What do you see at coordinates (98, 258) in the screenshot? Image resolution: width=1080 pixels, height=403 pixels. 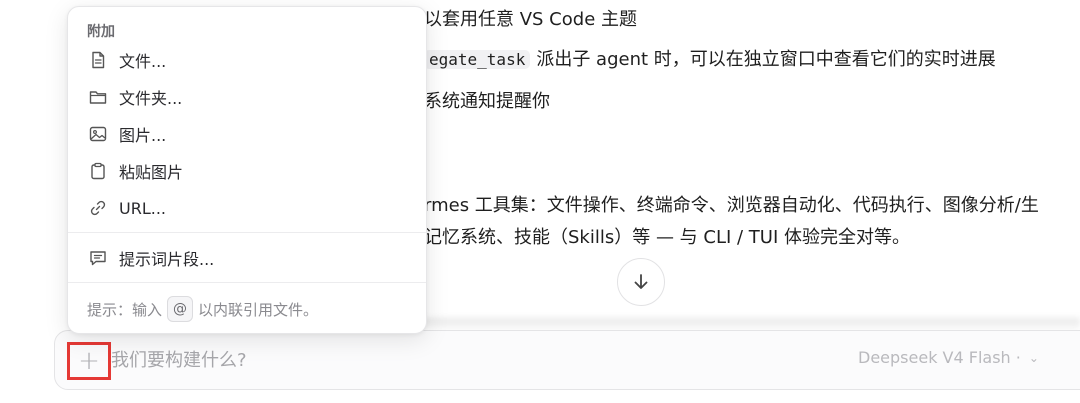 I see `snippet-icon` at bounding box center [98, 258].